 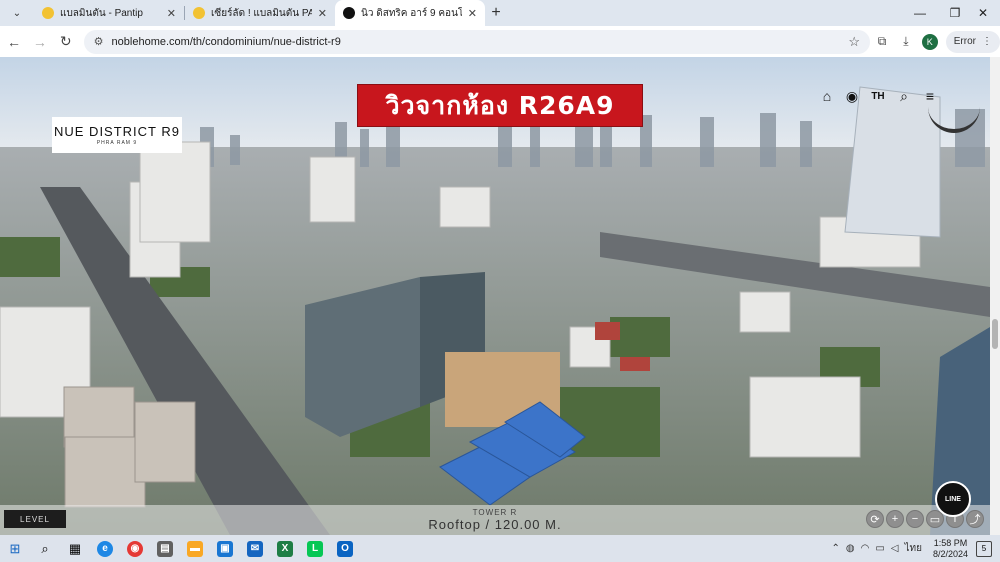 What do you see at coordinates (995, 296) in the screenshot?
I see `page-scrollbar` at bounding box center [995, 296].